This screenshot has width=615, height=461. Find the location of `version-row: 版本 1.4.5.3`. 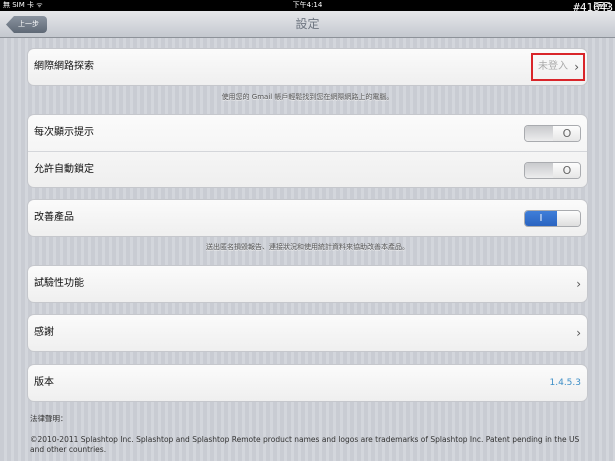

version-row: 版本 1.4.5.3 is located at coordinates (307, 383).